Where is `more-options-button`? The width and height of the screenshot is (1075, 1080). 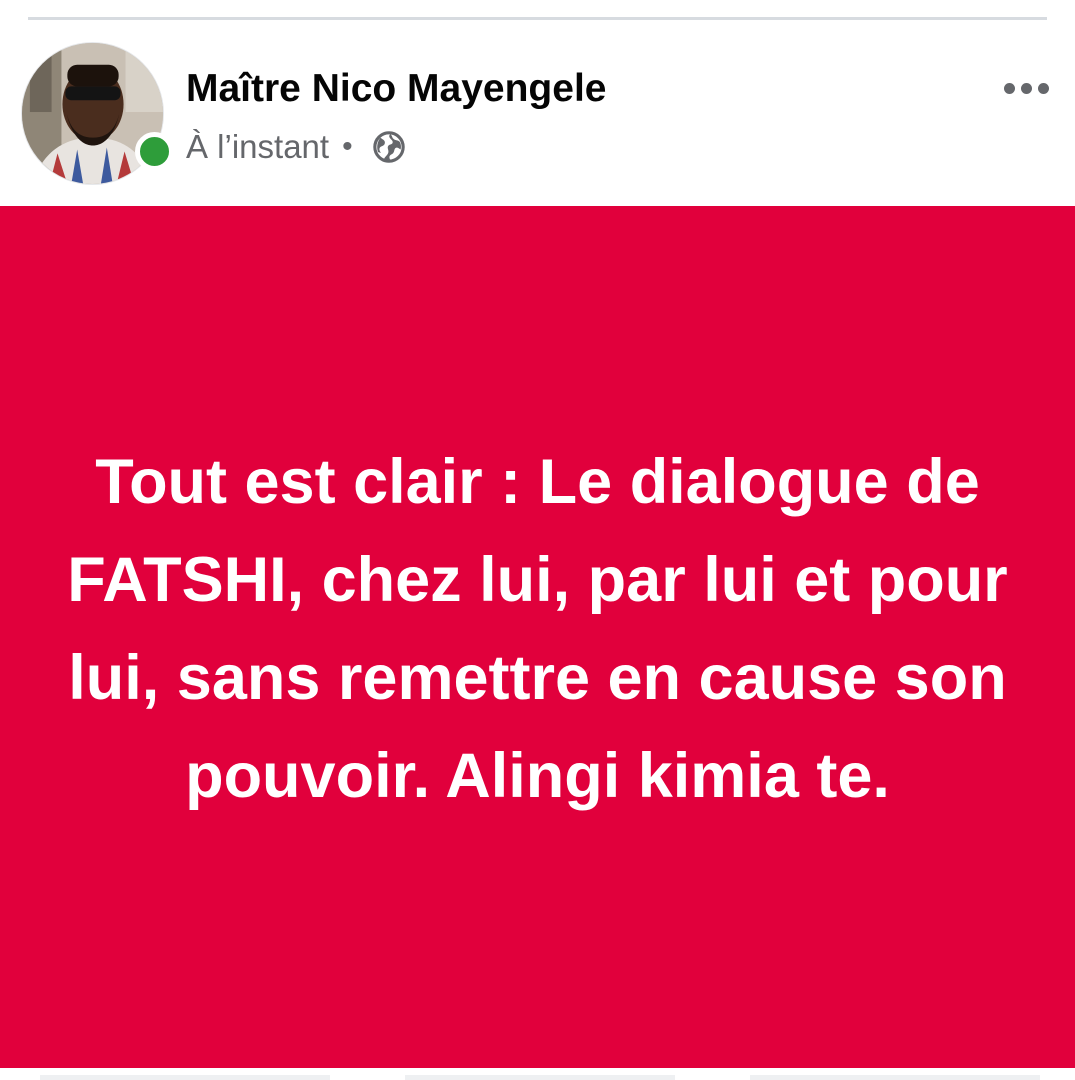 more-options-button is located at coordinates (1026, 88).